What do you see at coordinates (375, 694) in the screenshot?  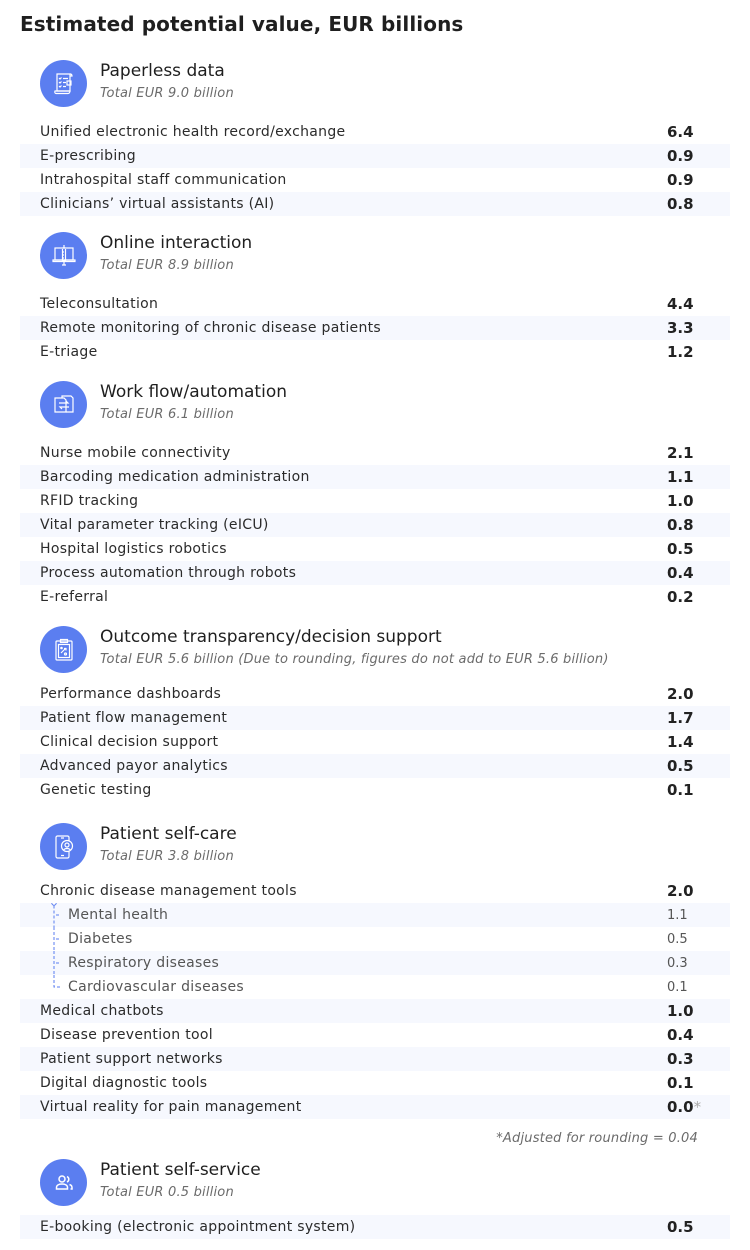 I see `table-row: Performance dashboards 2.0` at bounding box center [375, 694].